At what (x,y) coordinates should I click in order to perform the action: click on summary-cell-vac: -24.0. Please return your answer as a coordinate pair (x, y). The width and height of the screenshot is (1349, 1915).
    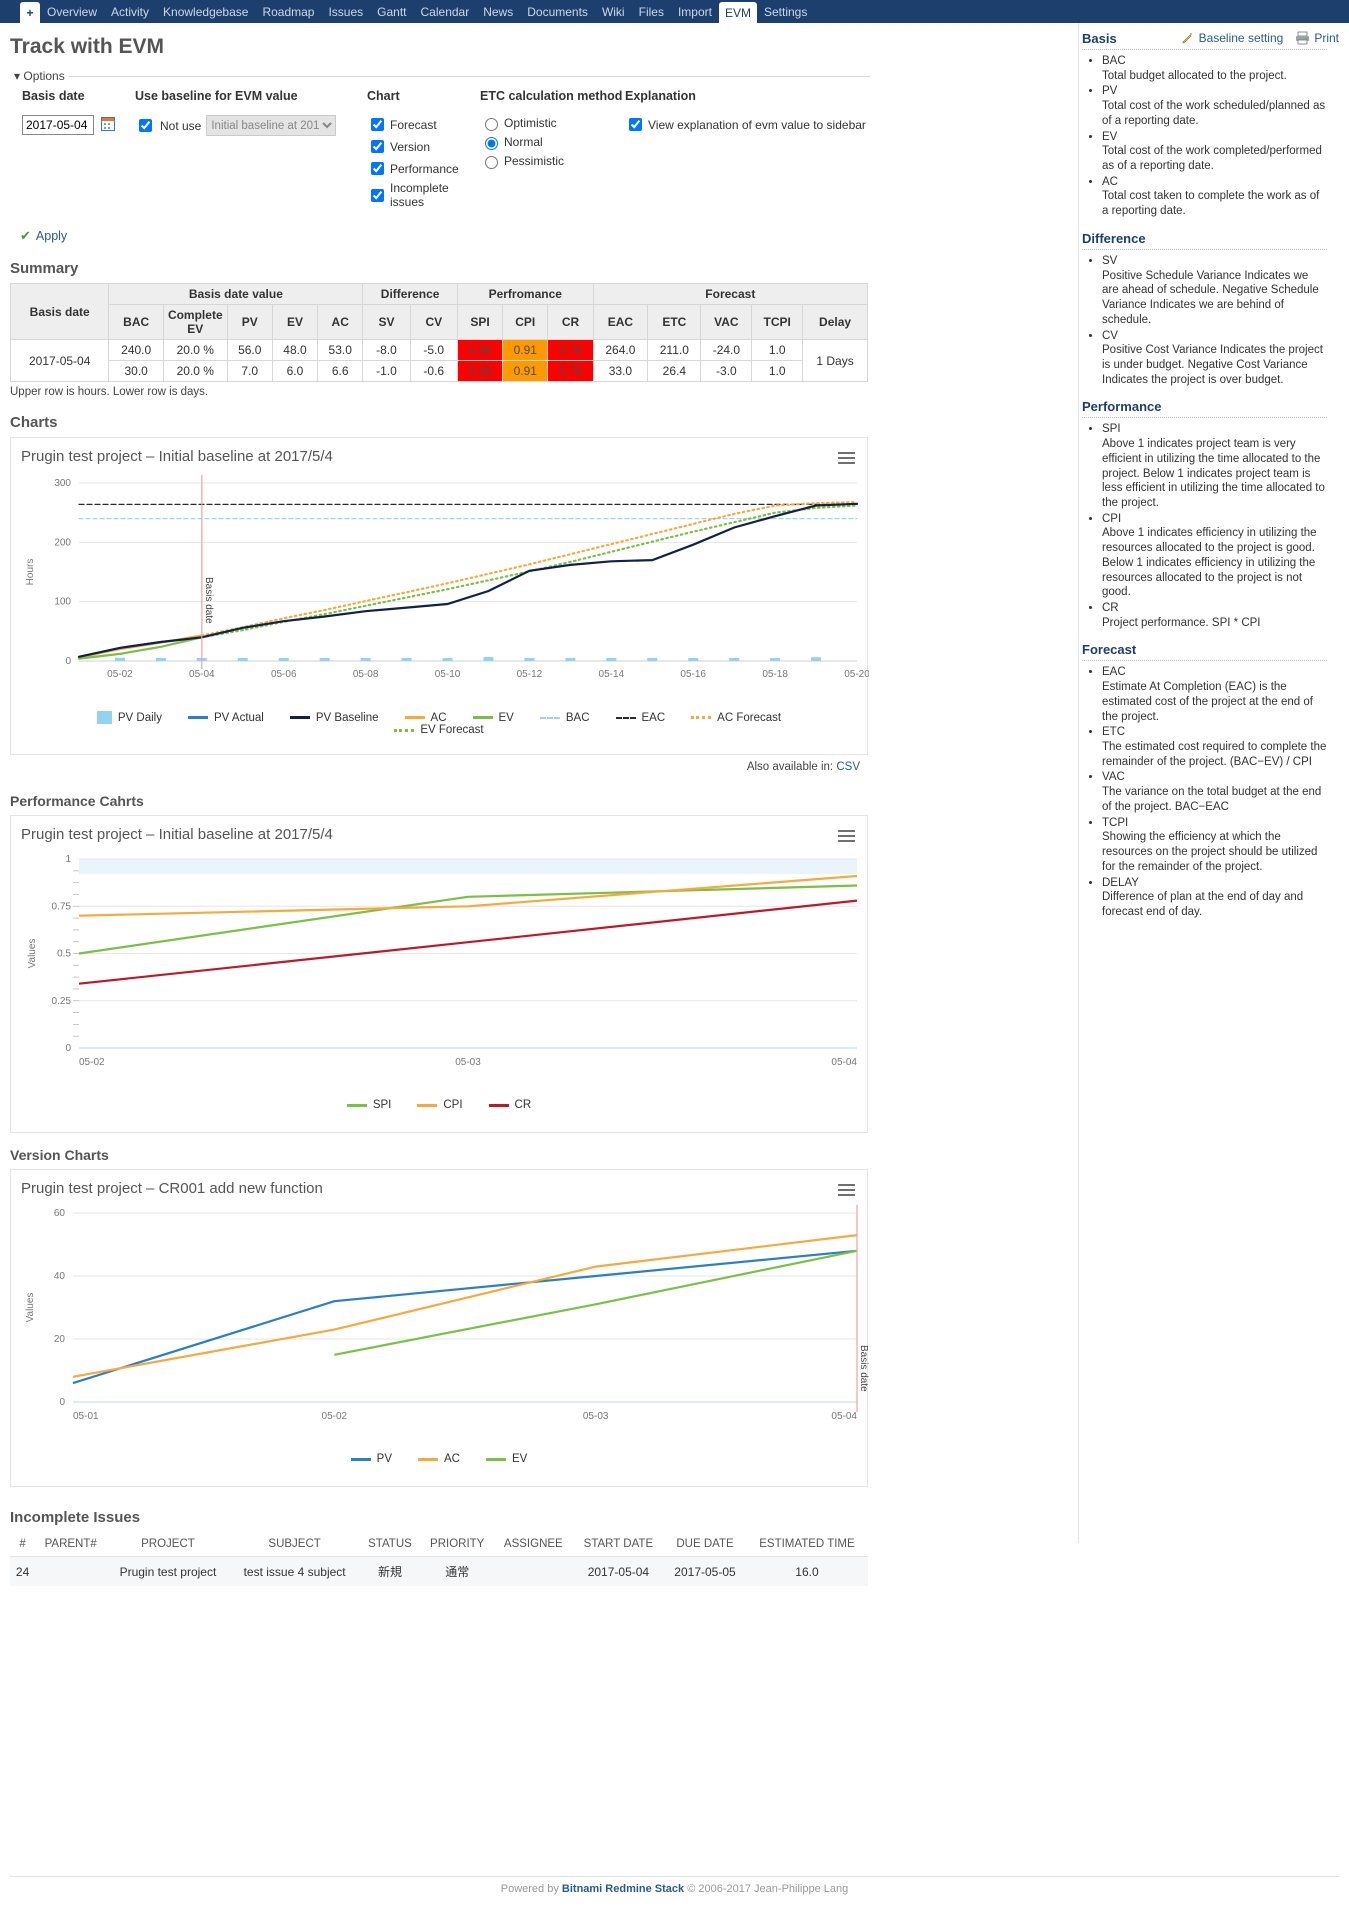
    Looking at the image, I should click on (726, 350).